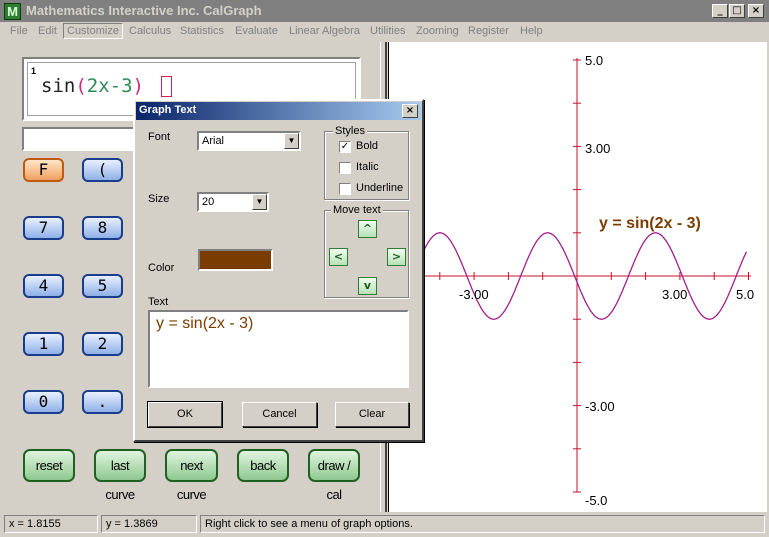 The height and width of the screenshot is (537, 769). Describe the element at coordinates (345, 189) in the screenshot. I see `underline-checkbox` at that location.